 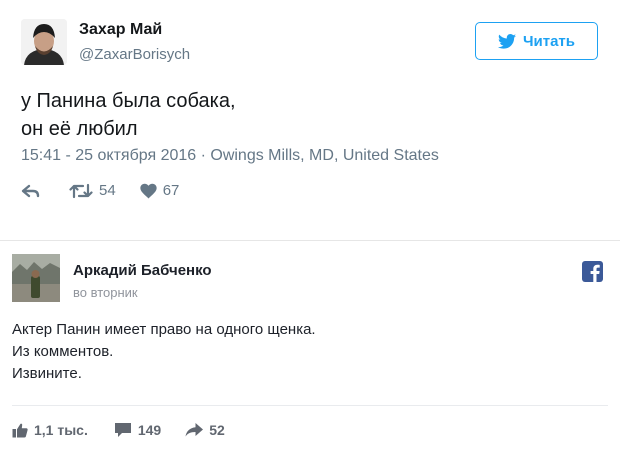 I want to click on like-count: 1,1 тыс., so click(x=61, y=430).